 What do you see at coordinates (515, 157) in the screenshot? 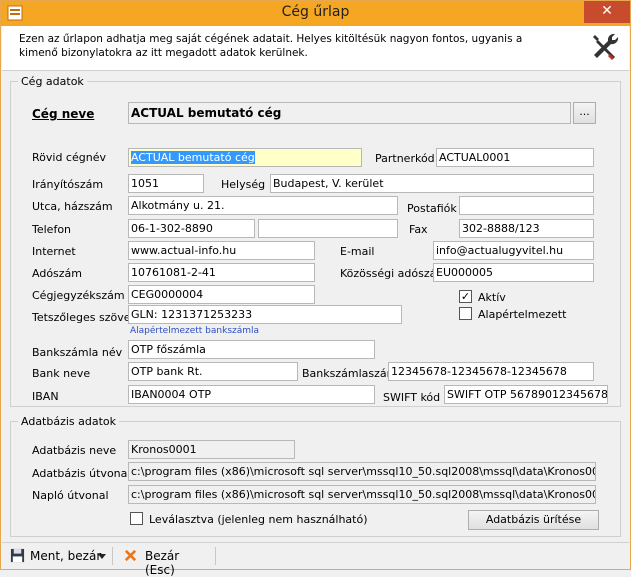
I see `partner-code-input: ACTUAL0001` at bounding box center [515, 157].